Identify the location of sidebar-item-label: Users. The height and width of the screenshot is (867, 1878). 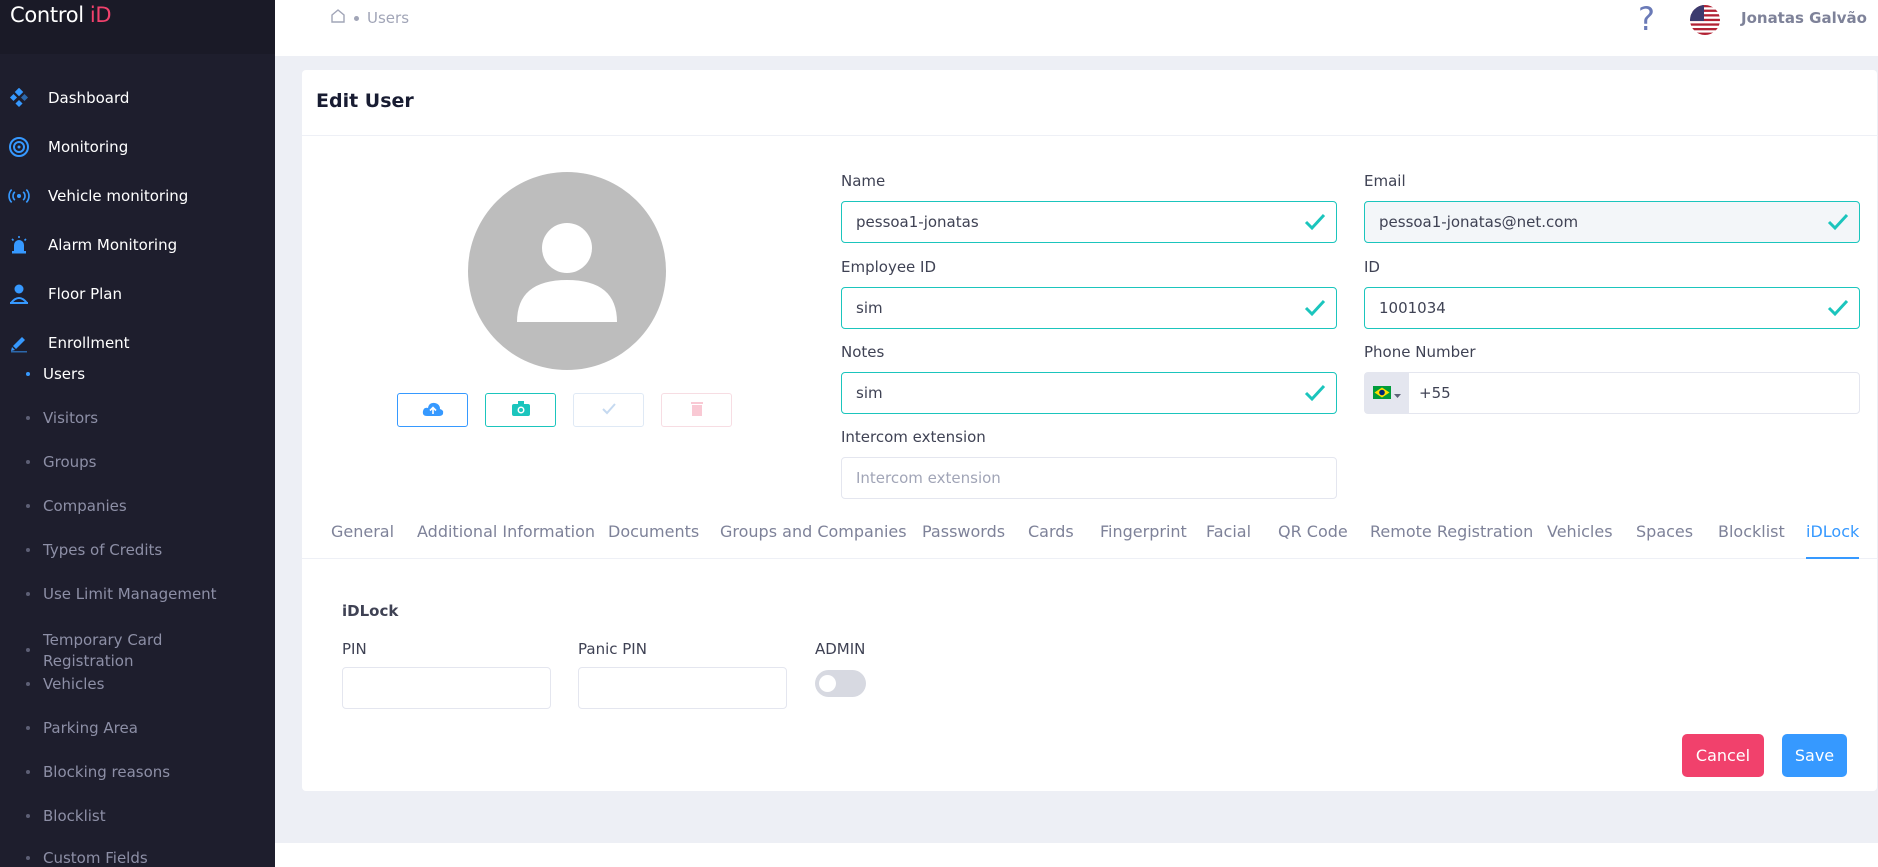
(64, 373).